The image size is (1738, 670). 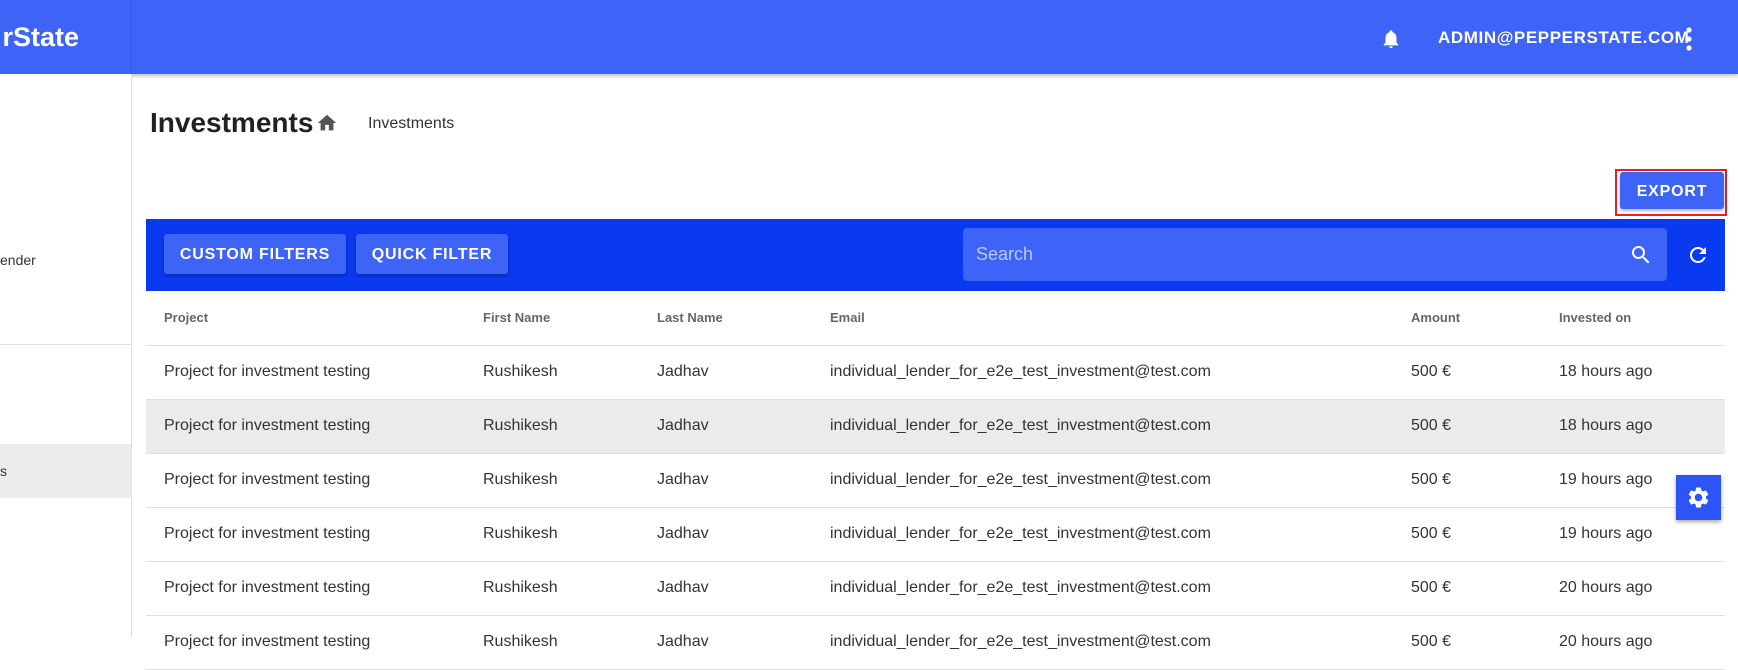 What do you see at coordinates (66, 356) in the screenshot?
I see `sidebar: ender s` at bounding box center [66, 356].